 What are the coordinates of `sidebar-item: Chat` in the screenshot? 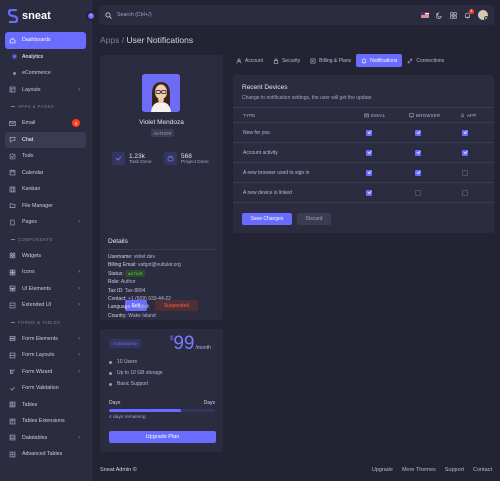 It's located at (45, 139).